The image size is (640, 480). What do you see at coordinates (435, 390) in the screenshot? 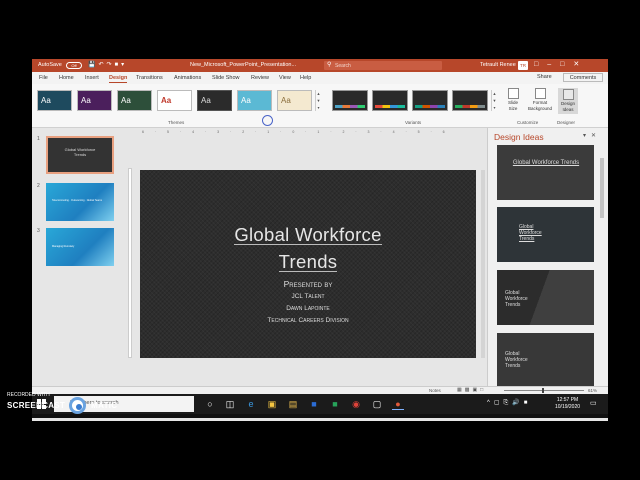
I see `notes-button: Notes` at bounding box center [435, 390].